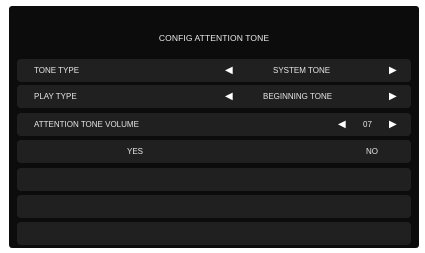 The height and width of the screenshot is (253, 425). Describe the element at coordinates (135, 151) in the screenshot. I see `yes-button: YES` at that location.